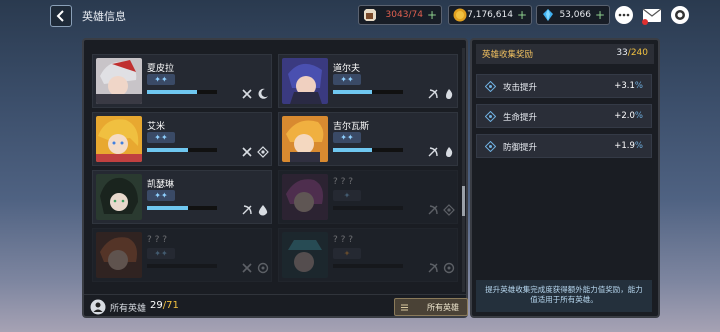  Describe the element at coordinates (347, 69) in the screenshot. I see `hero-name: 道尔夫` at that location.